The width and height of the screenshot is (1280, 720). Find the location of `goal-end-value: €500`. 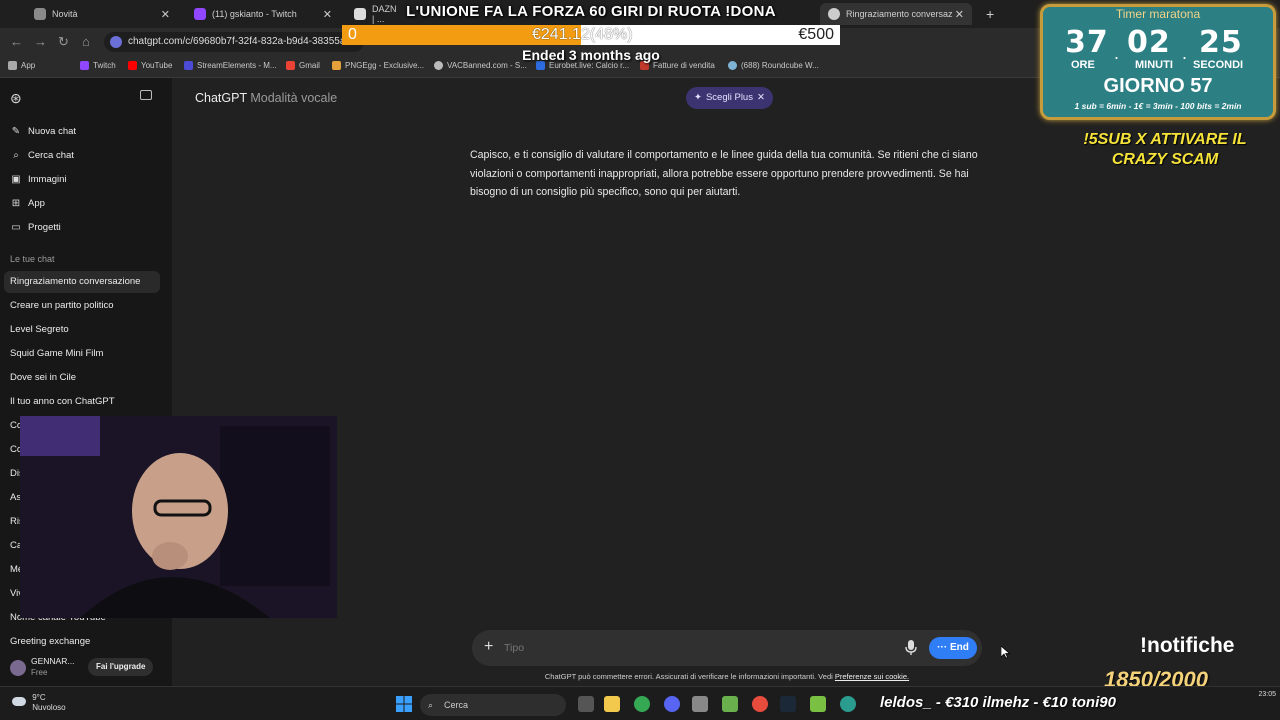

goal-end-value: €500 is located at coordinates (816, 34).